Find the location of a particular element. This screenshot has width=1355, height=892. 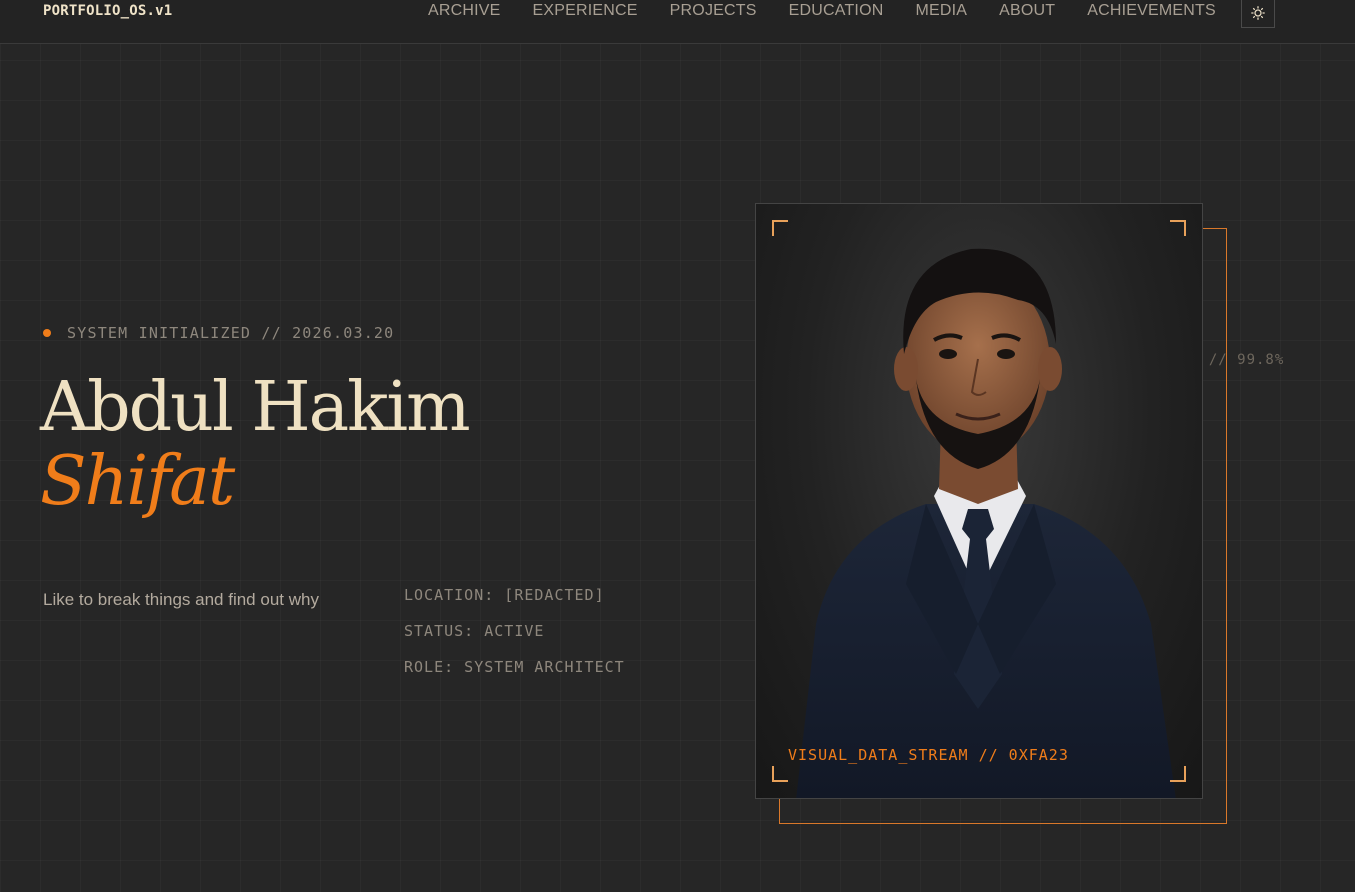

sun-icon is located at coordinates (1258, 13).